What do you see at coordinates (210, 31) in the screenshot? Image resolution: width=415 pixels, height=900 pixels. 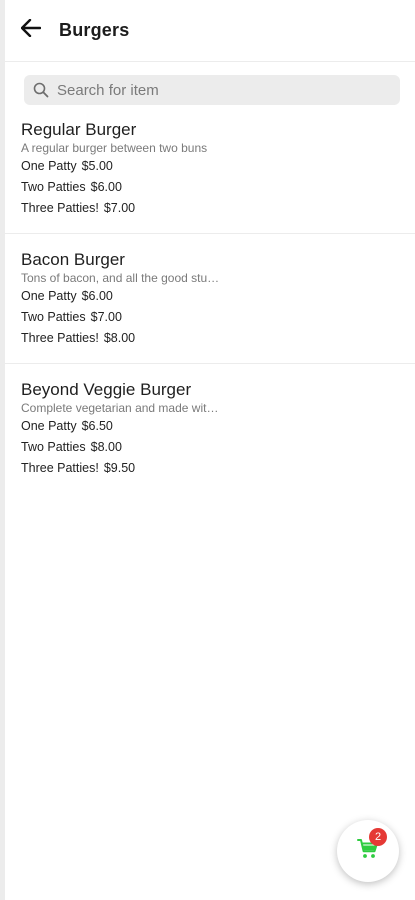 I see `top-bar: Burgers` at bounding box center [210, 31].